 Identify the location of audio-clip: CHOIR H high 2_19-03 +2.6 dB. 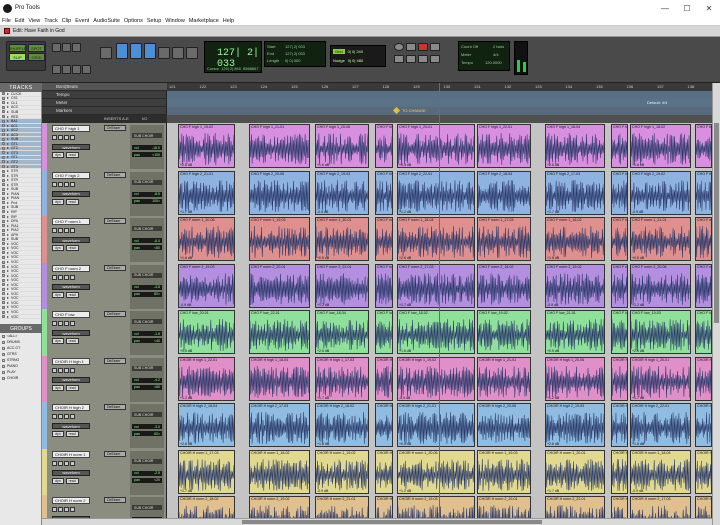
(575, 425).